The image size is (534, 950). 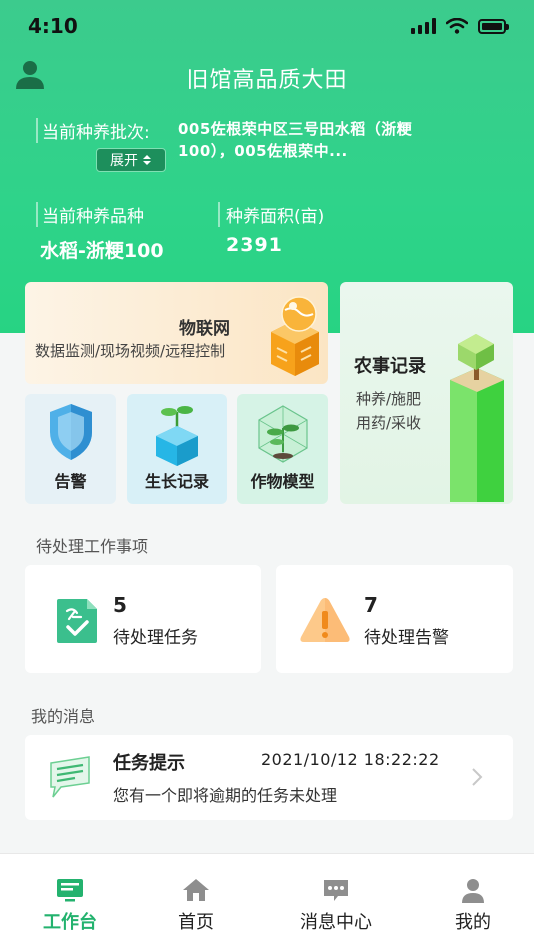 I want to click on variety-value: 水稻-浙粳100, so click(x=102, y=251).